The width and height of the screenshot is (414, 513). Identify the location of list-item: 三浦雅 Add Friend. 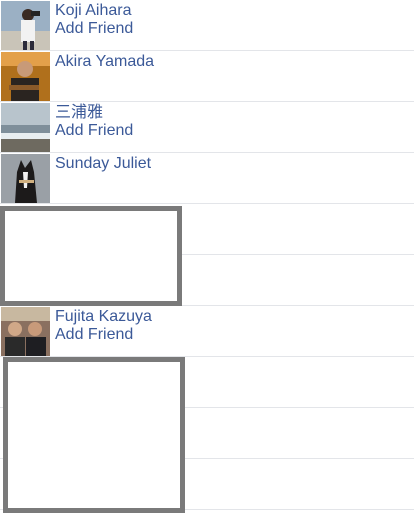
(207, 127).